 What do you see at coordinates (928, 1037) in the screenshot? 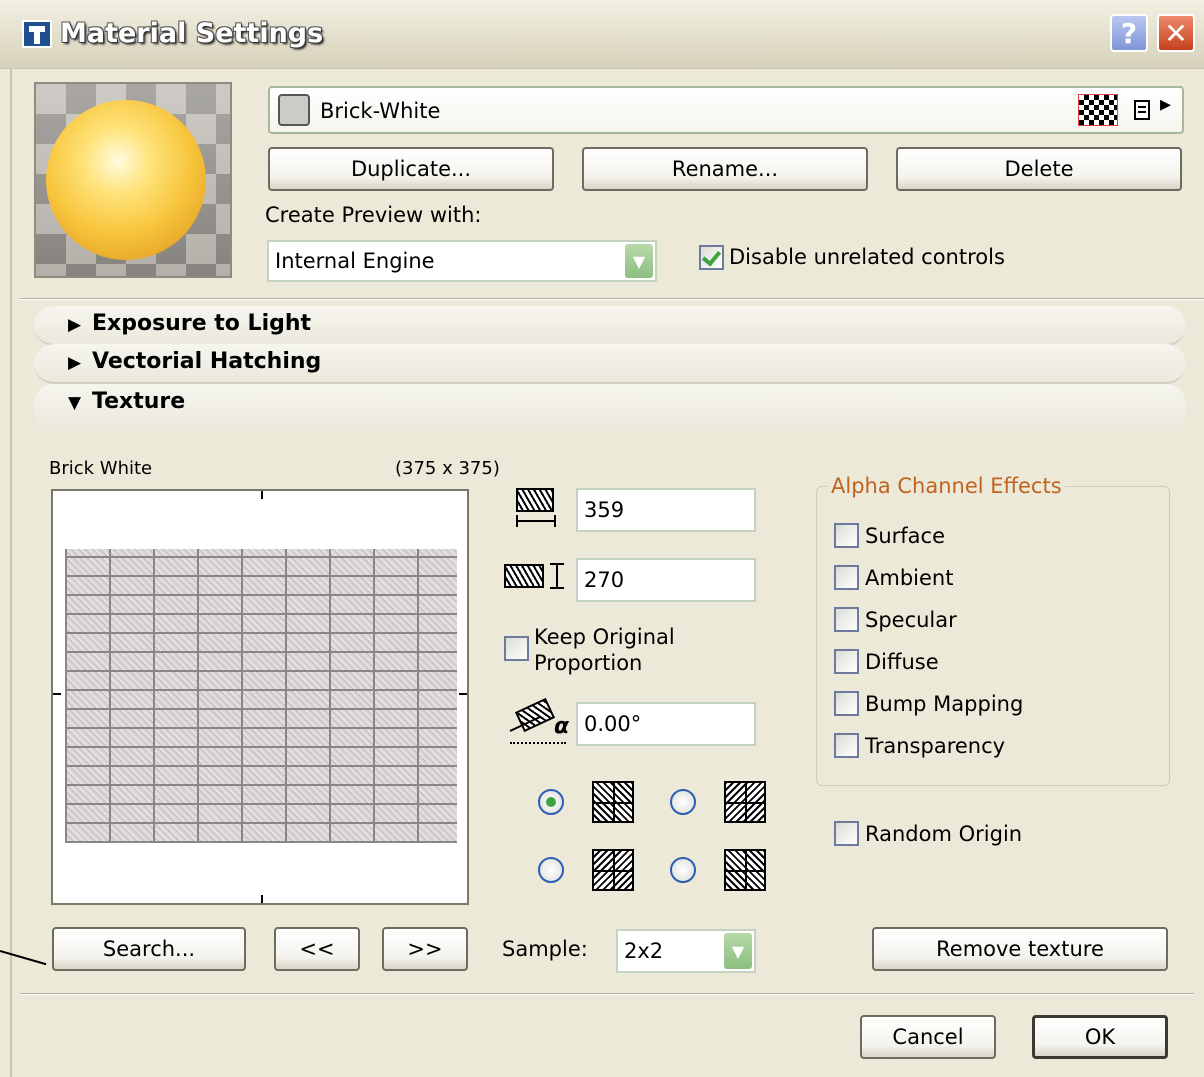
I see `cancel-button: Cancel` at bounding box center [928, 1037].